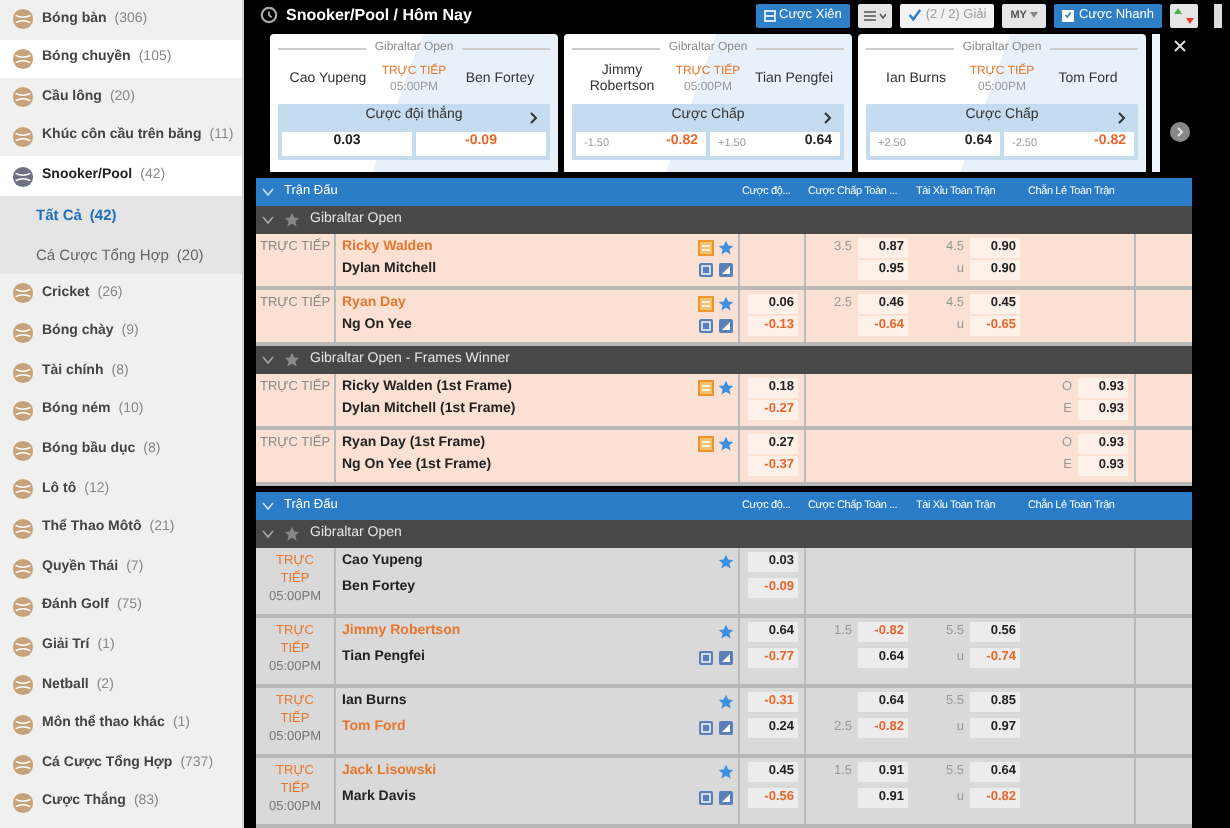 This screenshot has height=828, width=1230. What do you see at coordinates (1180, 45) in the screenshot?
I see `close-icon` at bounding box center [1180, 45].